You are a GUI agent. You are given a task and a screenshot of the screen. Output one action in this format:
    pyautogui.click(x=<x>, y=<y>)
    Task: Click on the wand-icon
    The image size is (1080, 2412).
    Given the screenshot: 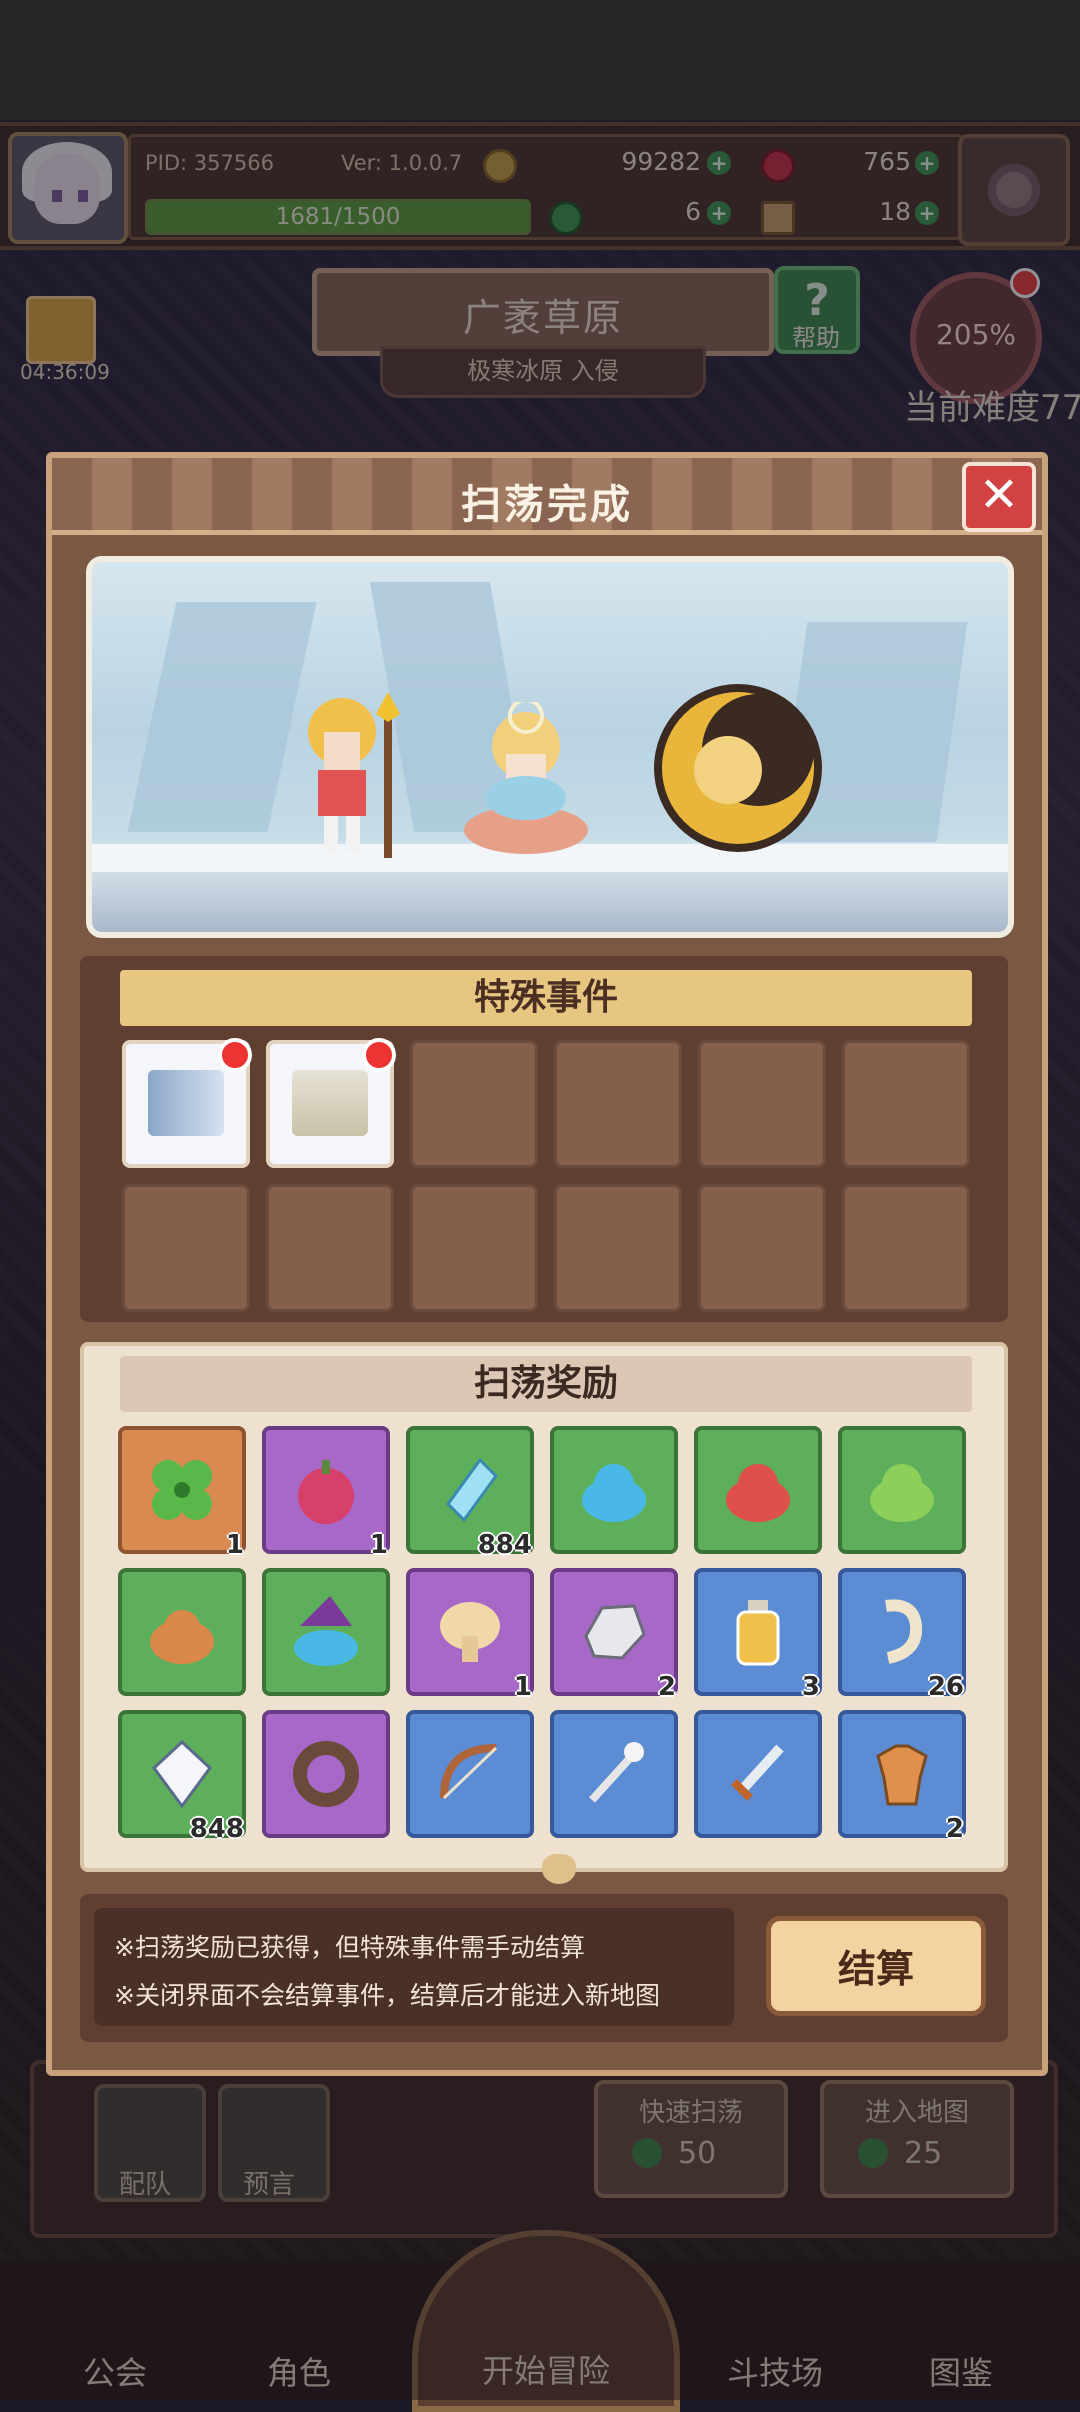 What is the action you would take?
    pyautogui.click(x=616, y=1772)
    